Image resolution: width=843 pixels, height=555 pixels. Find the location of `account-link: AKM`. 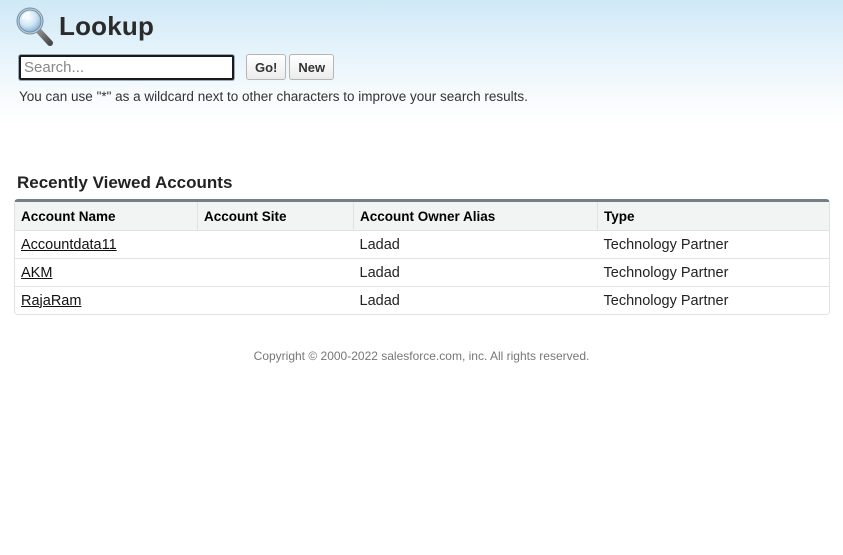

account-link: AKM is located at coordinates (36, 273).